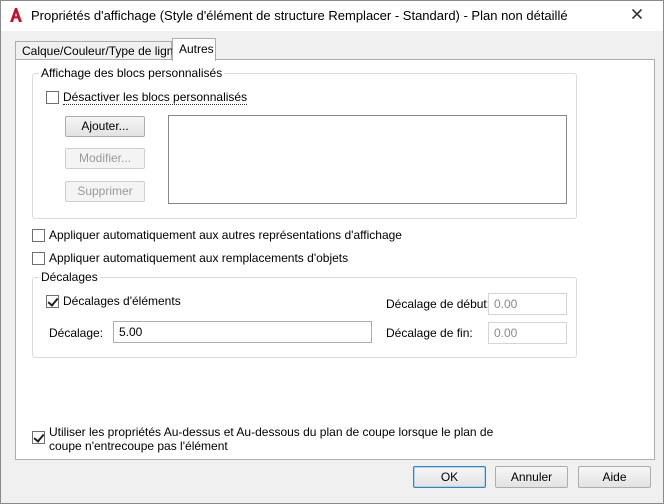 The image size is (664, 504). I want to click on element-offsets-box, so click(52, 301).